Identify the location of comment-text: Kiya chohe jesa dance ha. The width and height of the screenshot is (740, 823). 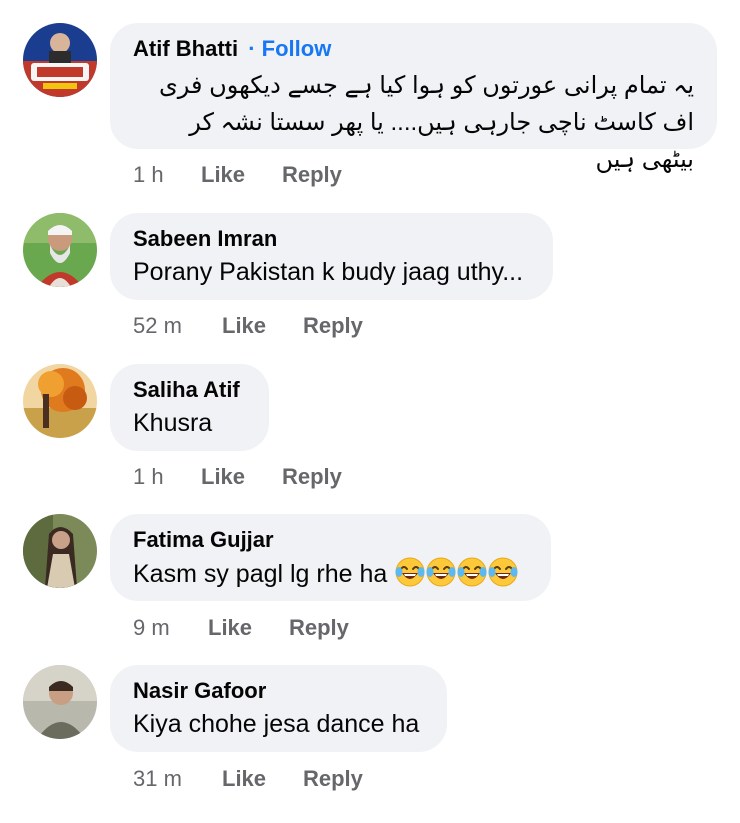
(276, 724).